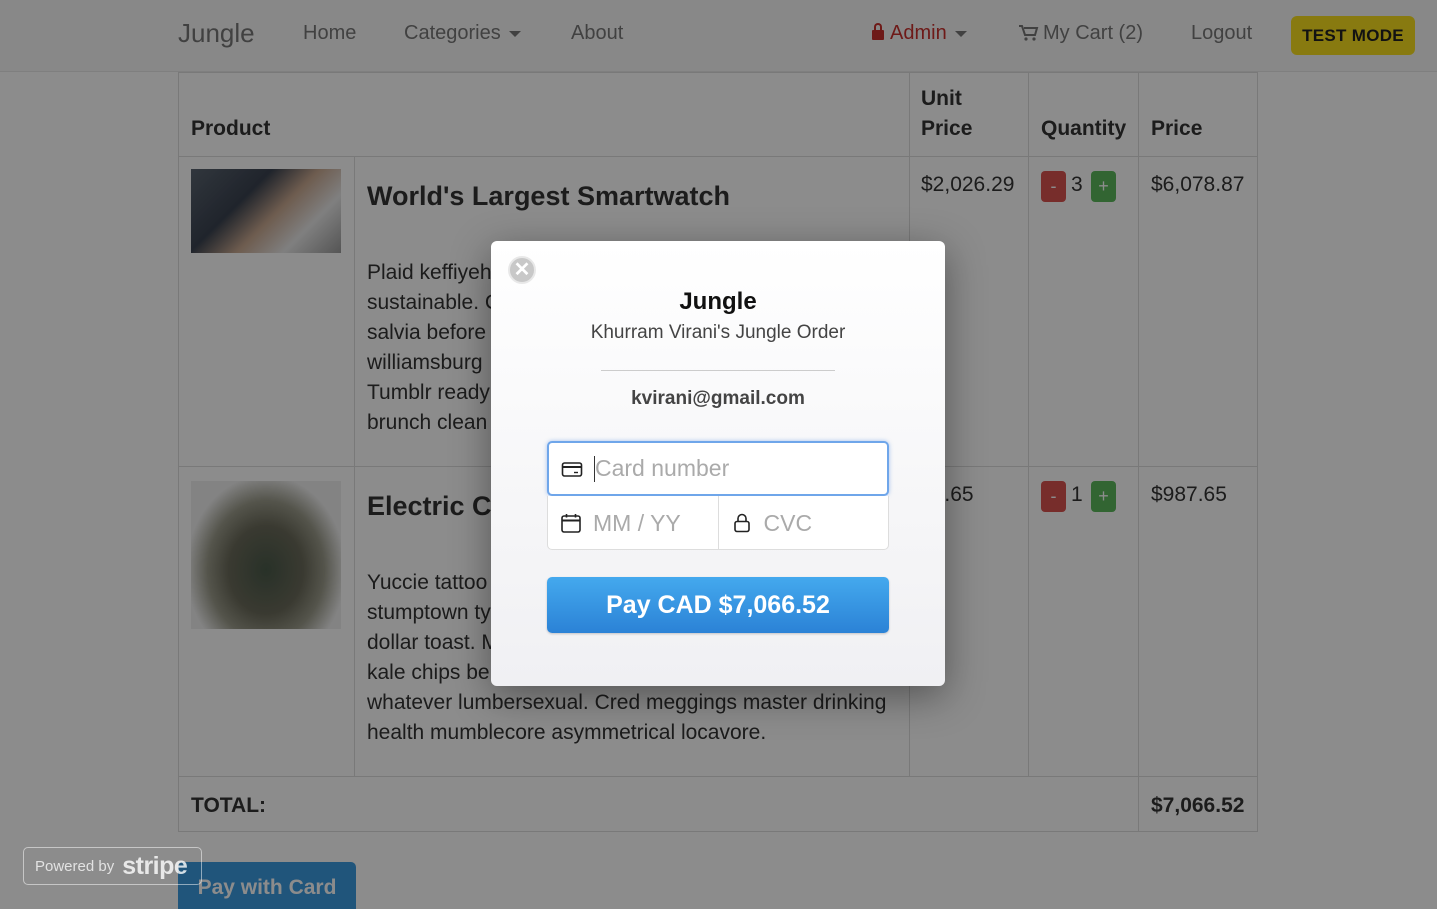 This screenshot has height=909, width=1437. I want to click on stripe-logo: stripe, so click(155, 865).